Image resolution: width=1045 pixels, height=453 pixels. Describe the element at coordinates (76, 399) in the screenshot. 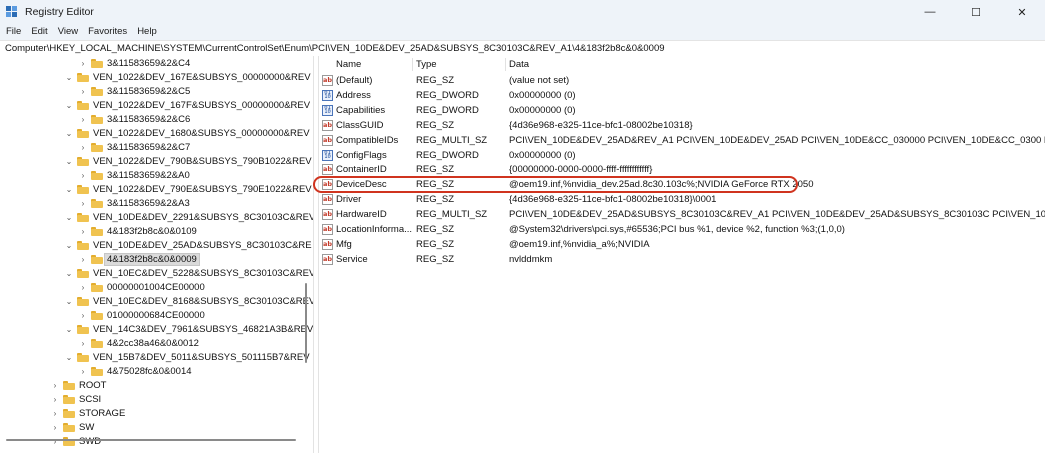

I see `tree-item: › SCSI` at that location.